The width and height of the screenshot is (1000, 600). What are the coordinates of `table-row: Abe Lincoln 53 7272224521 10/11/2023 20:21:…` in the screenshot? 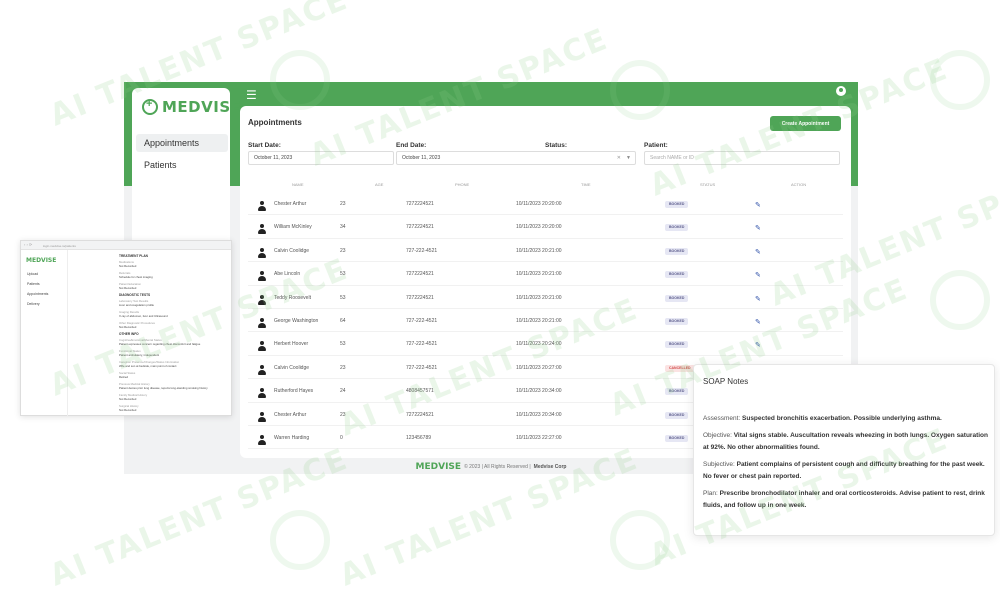 It's located at (545, 274).